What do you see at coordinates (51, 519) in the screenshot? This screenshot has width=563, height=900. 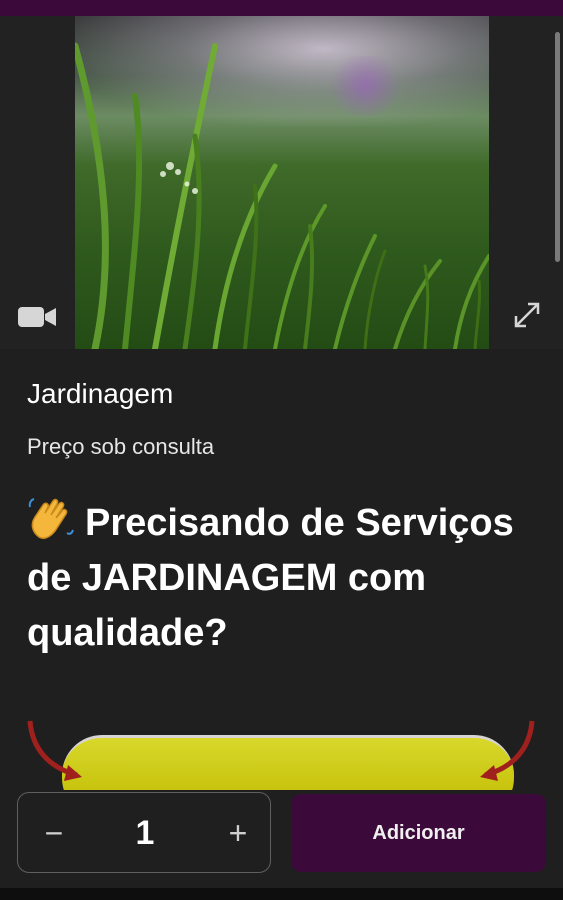 I see `waving-hand-icon` at bounding box center [51, 519].